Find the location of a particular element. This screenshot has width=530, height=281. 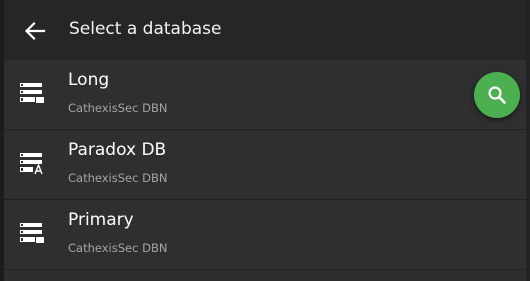

arrow-left-icon is located at coordinates (35, 31).